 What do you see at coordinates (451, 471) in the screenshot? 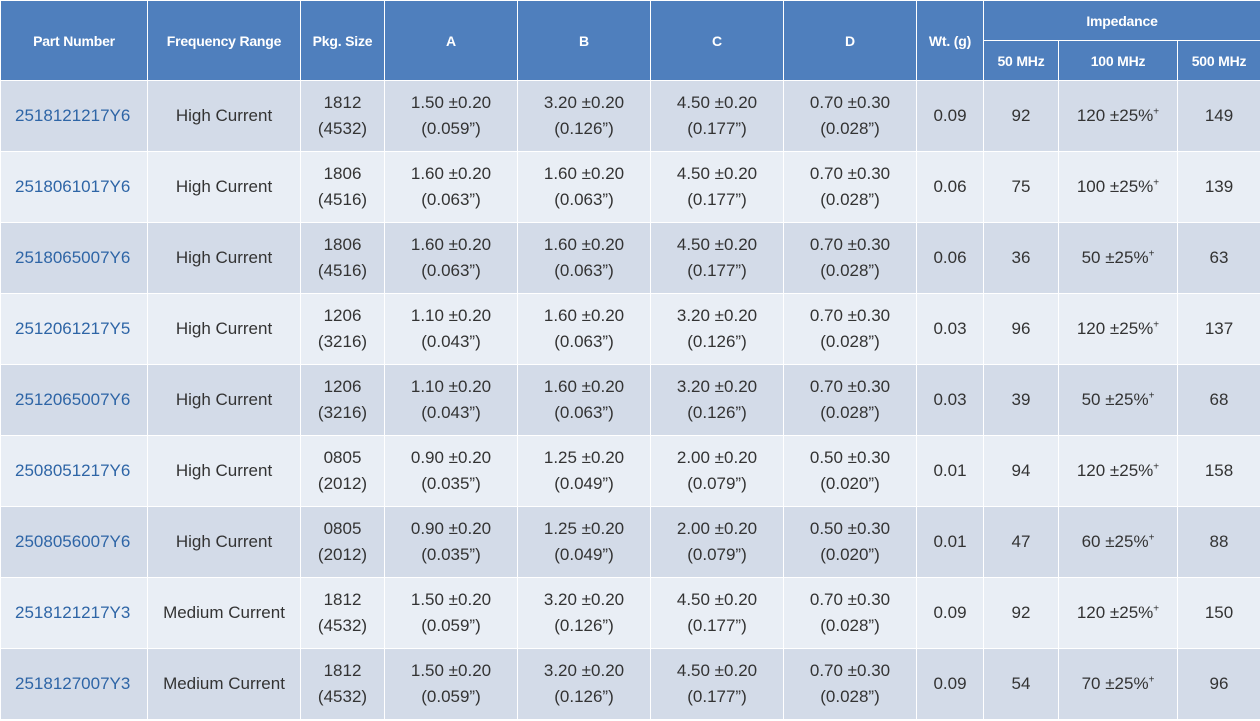
I see `dim-a-cell: 0.90 ±0.20 (0.035”)` at bounding box center [451, 471].